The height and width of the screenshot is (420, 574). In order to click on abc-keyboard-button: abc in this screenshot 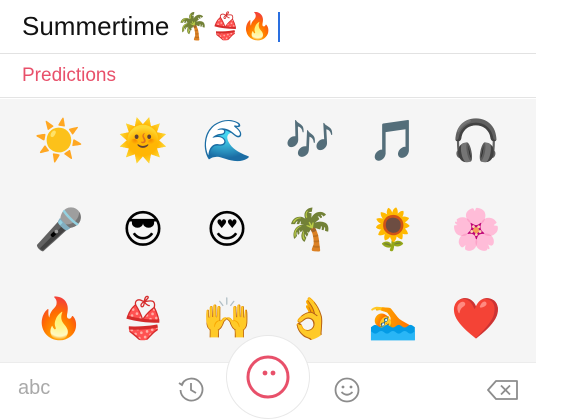, I will do `click(34, 388)`.